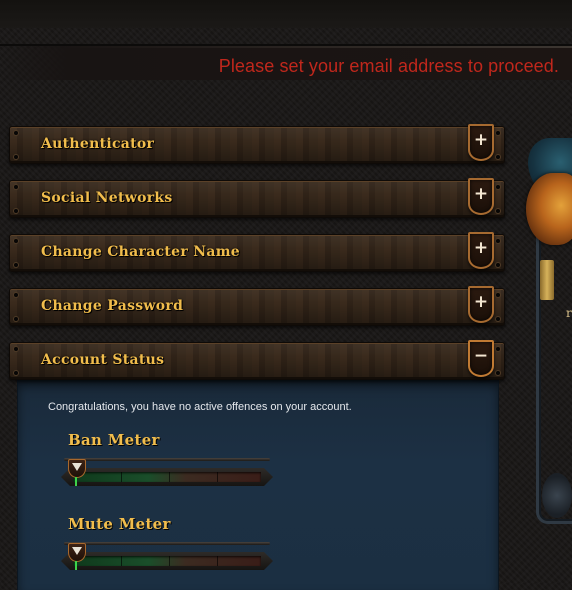 The width and height of the screenshot is (572, 590). Describe the element at coordinates (557, 495) in the screenshot. I see `ornament-base` at that location.